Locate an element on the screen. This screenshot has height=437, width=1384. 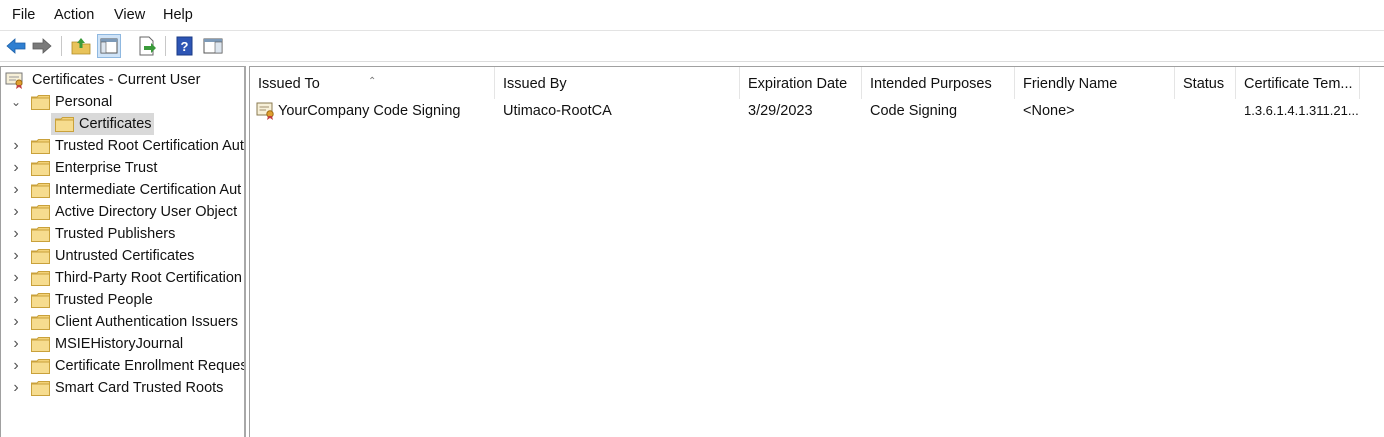
toolbar: ? is located at coordinates (692, 46).